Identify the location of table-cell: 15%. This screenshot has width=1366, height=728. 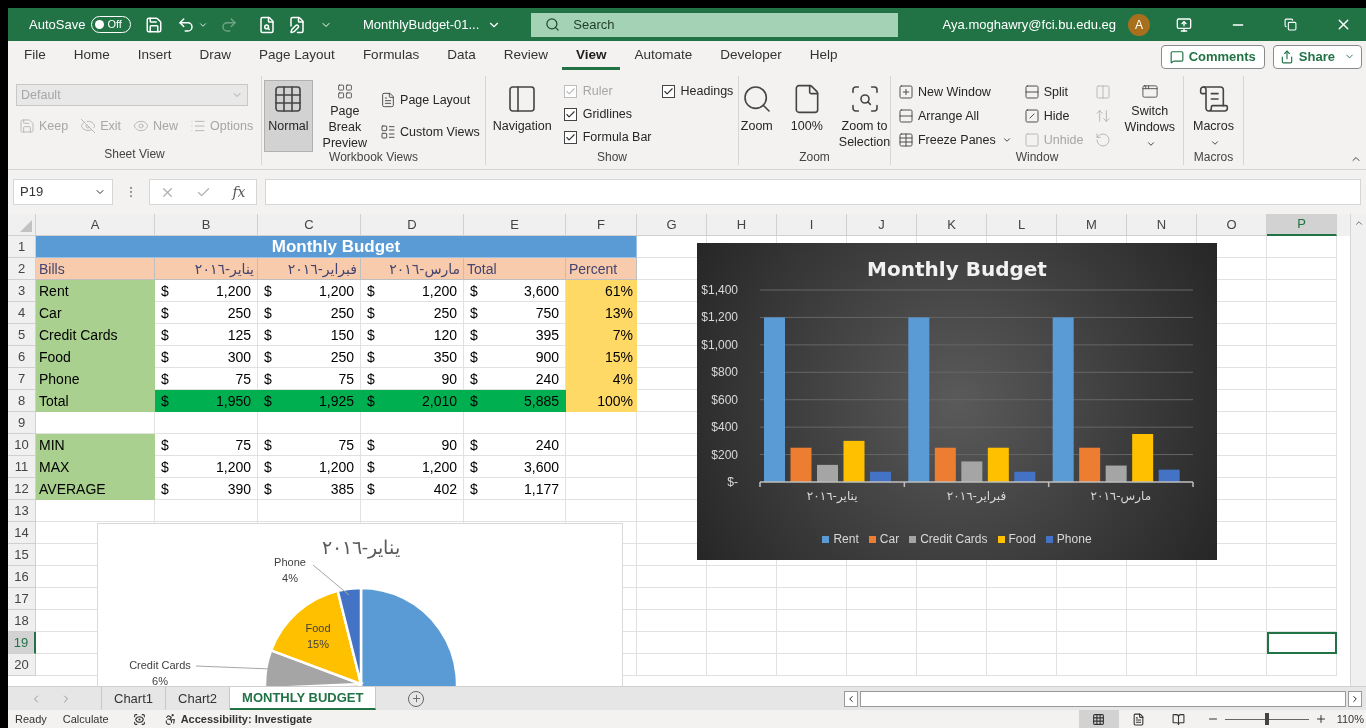
(601, 357).